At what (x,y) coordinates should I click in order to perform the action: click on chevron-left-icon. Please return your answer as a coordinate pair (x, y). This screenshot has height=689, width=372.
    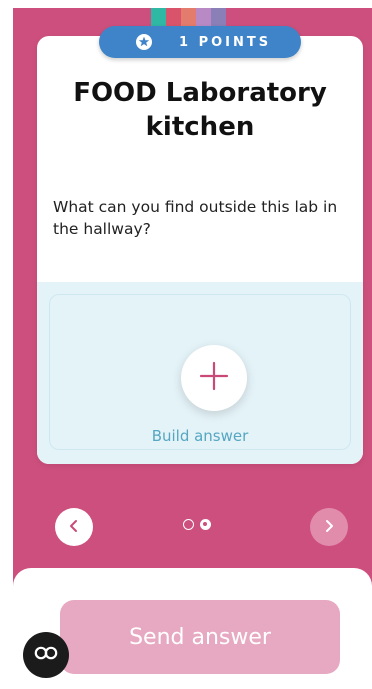
    Looking at the image, I should click on (74, 527).